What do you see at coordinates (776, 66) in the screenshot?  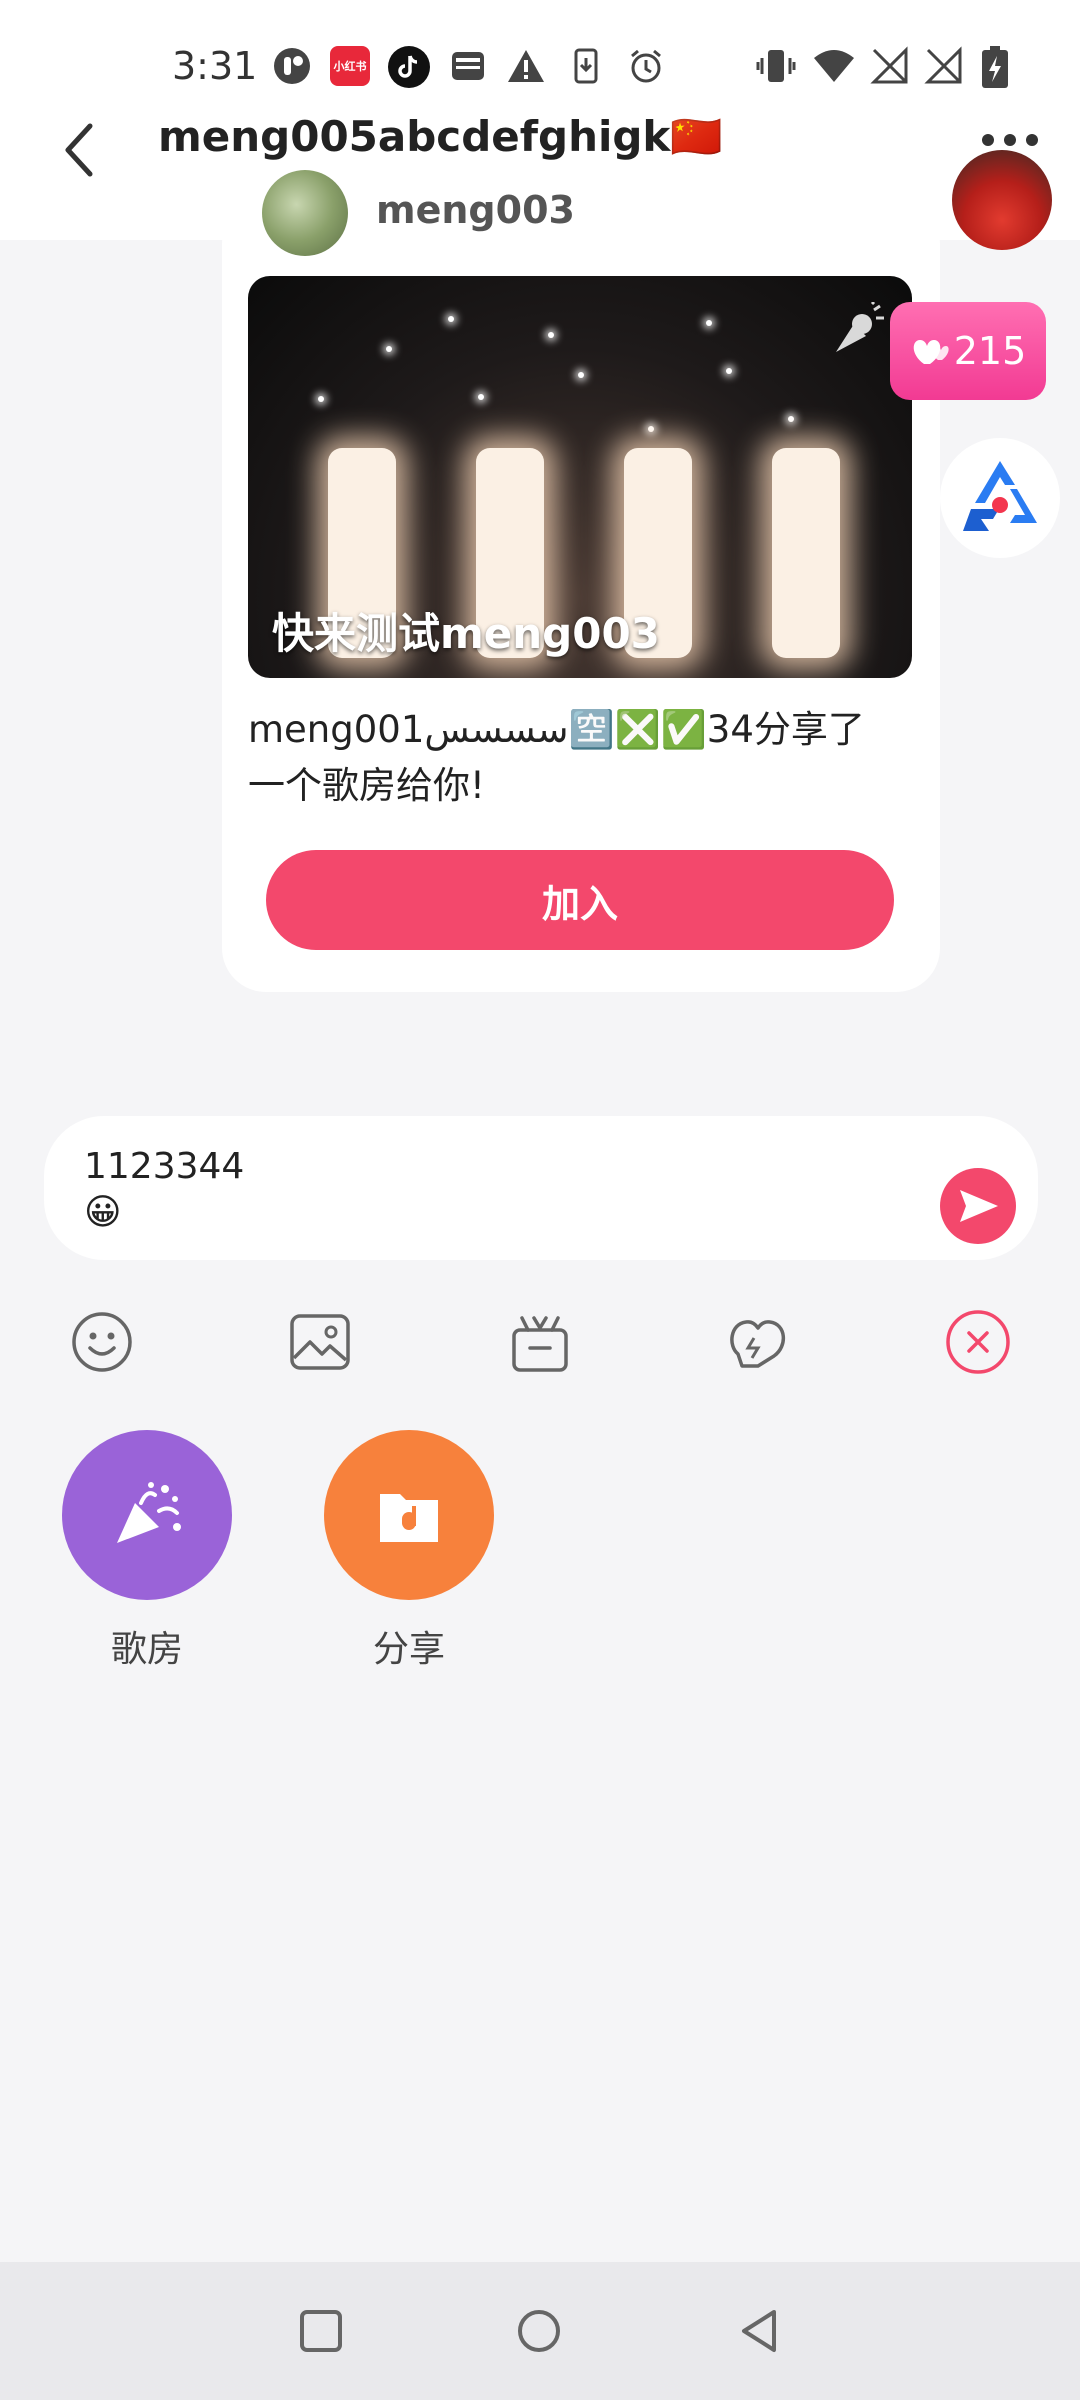 I see `vibrate-icon` at bounding box center [776, 66].